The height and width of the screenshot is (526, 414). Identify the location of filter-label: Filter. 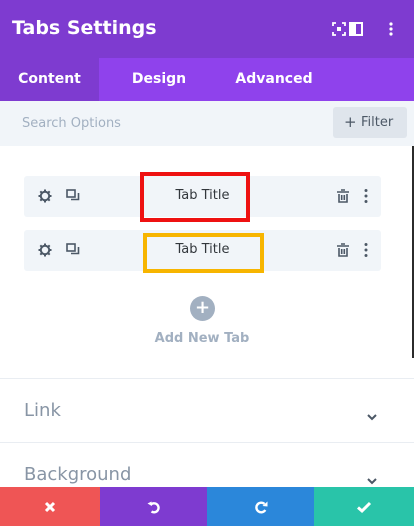
(377, 122).